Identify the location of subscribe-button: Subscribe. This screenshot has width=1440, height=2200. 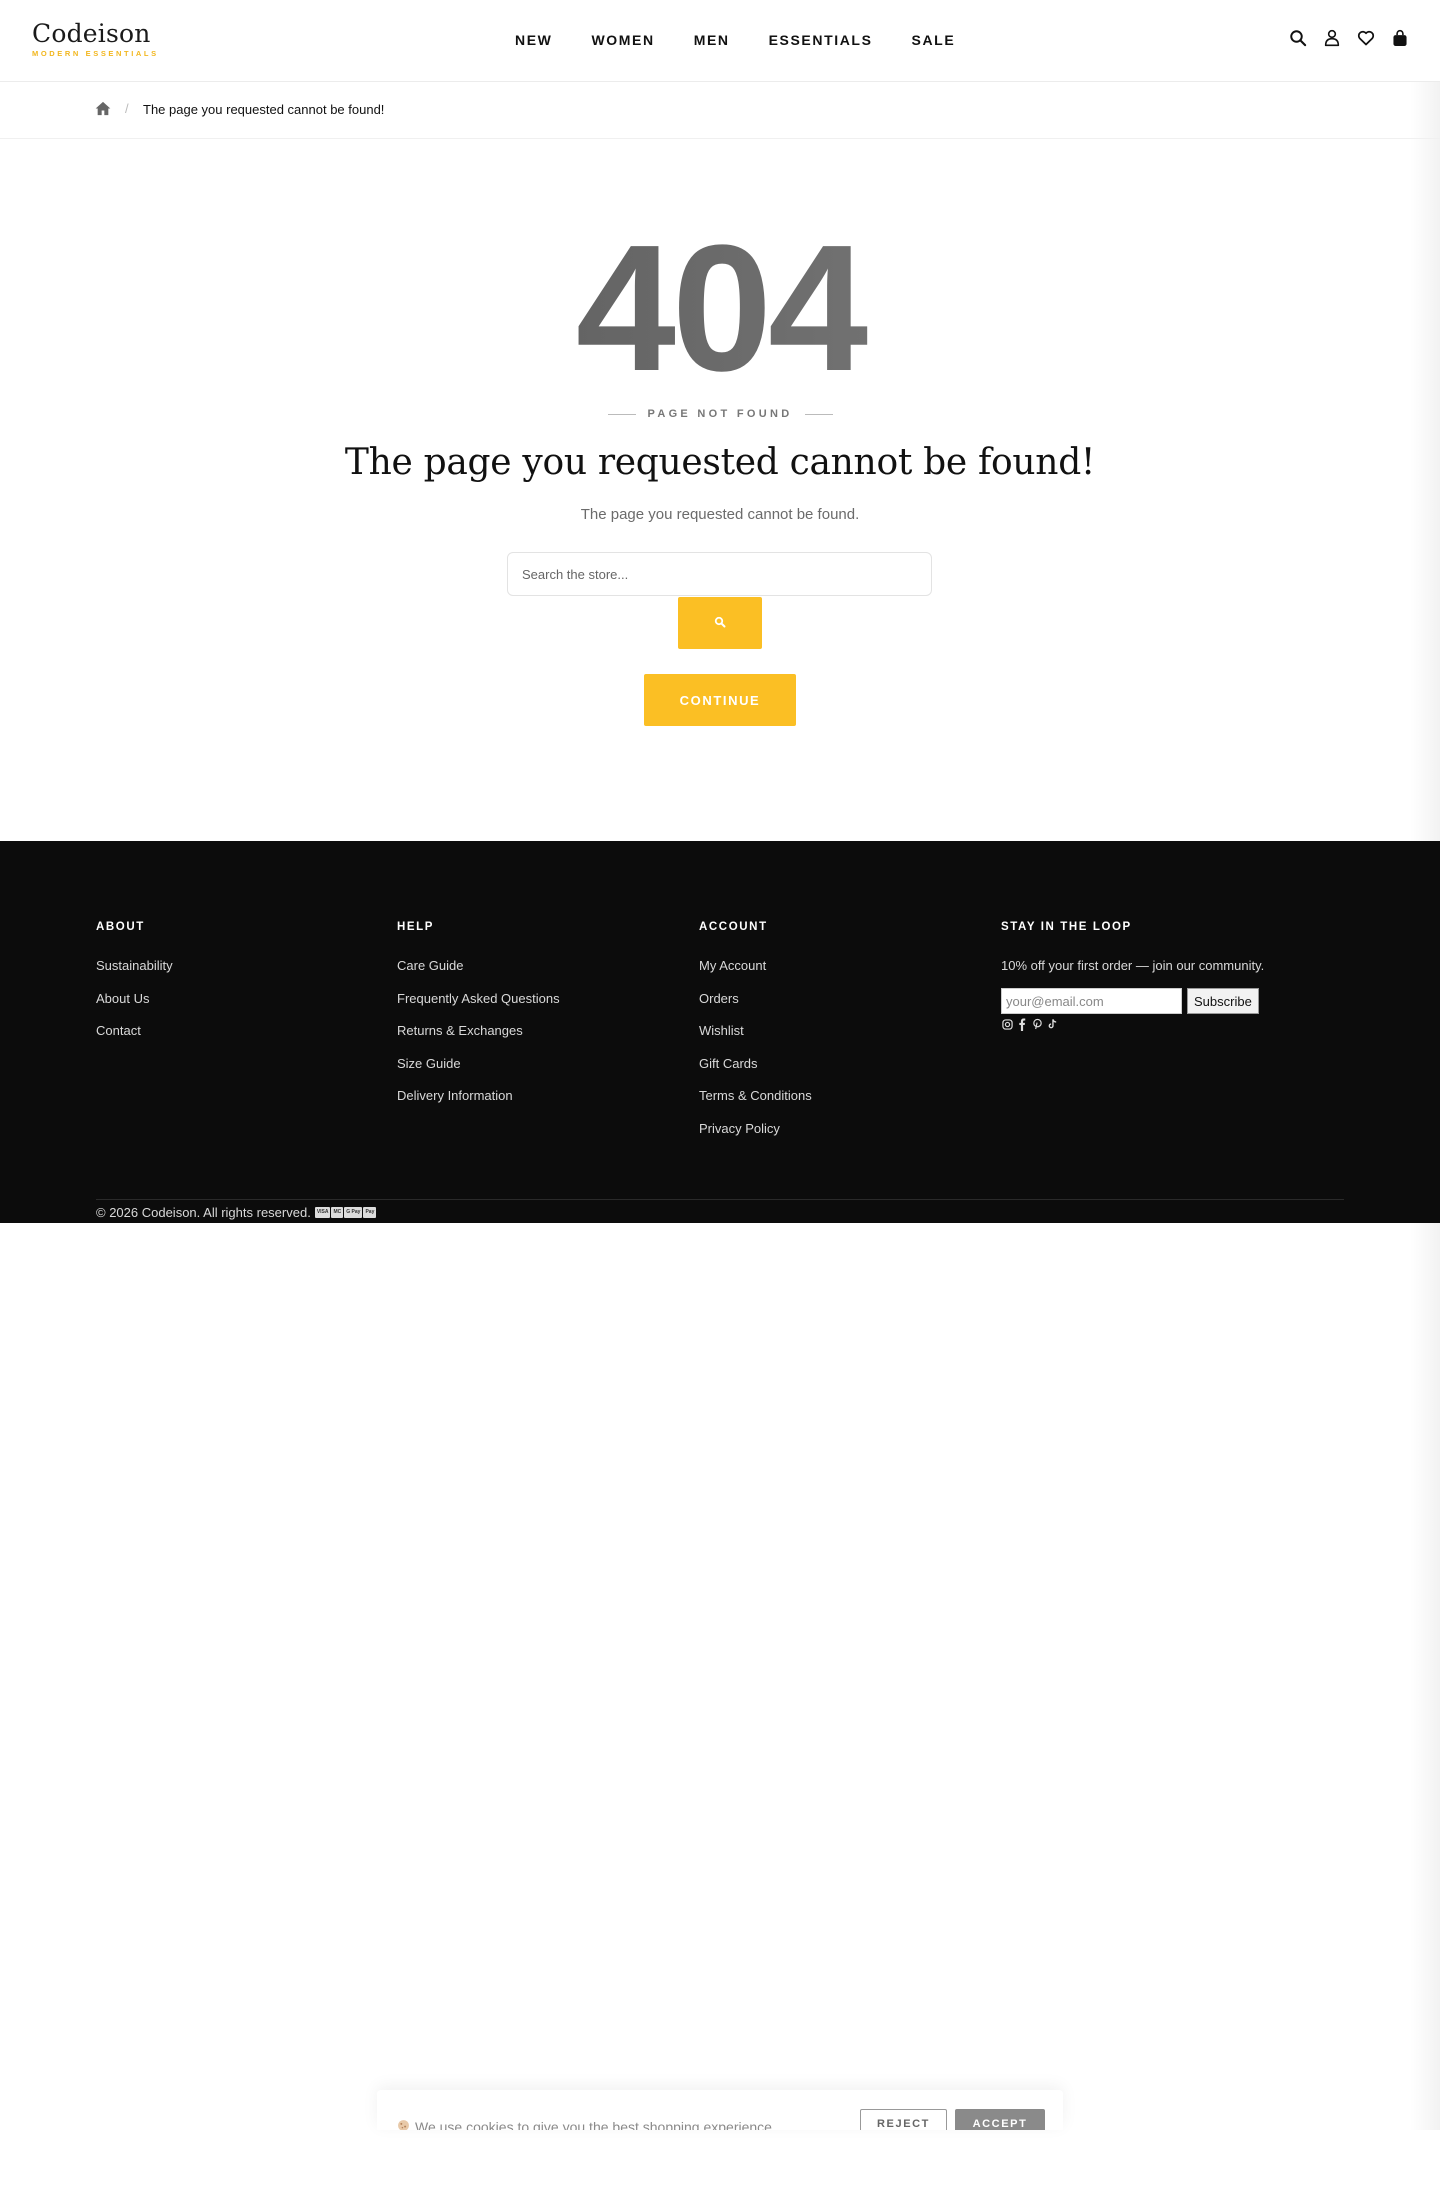
(1223, 1001).